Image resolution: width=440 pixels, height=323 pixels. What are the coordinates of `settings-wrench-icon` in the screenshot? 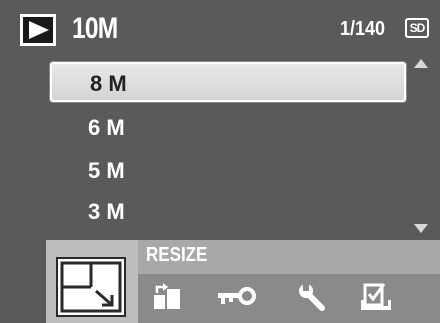 It's located at (313, 299).